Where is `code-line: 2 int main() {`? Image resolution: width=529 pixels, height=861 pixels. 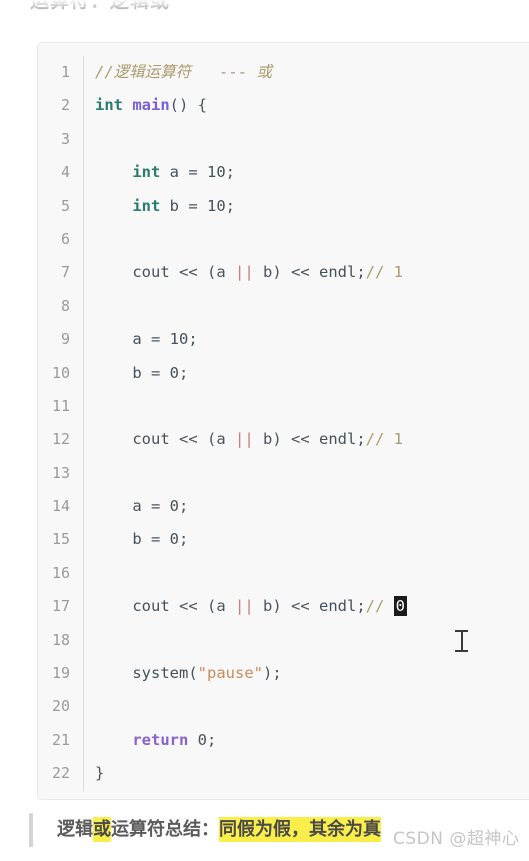 code-line: 2 int main() { is located at coordinates (283, 106).